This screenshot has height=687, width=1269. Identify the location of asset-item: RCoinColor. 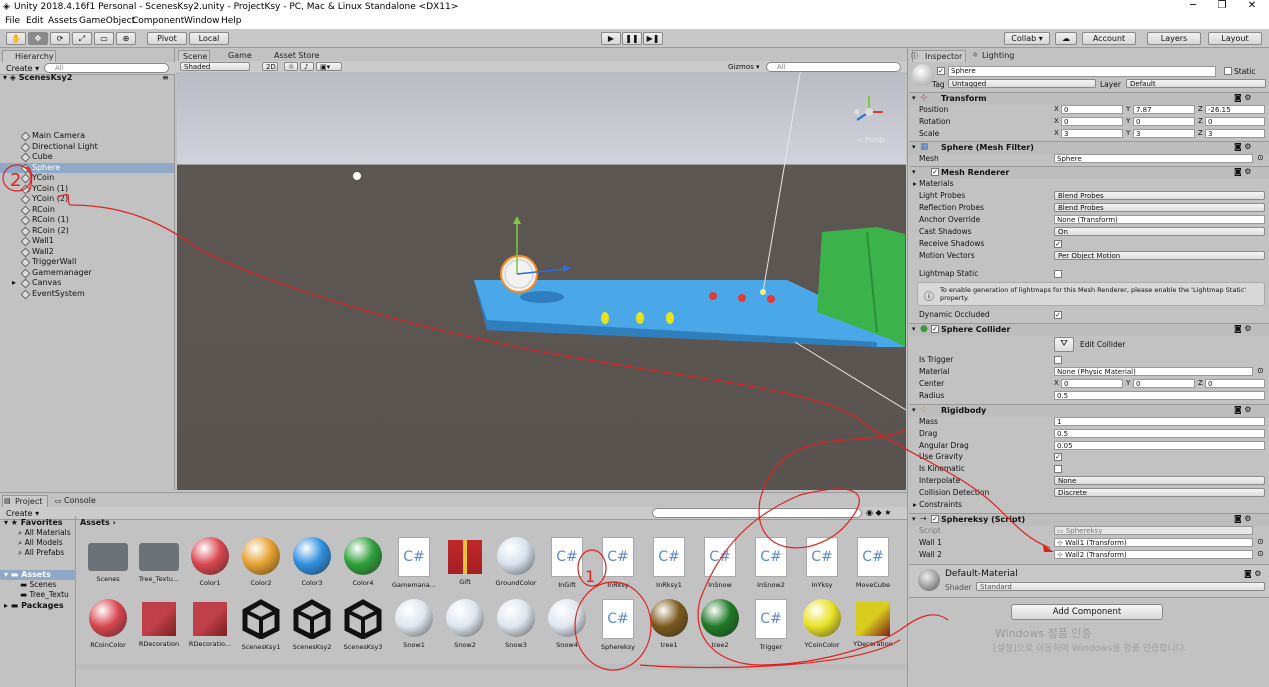
(108, 624).